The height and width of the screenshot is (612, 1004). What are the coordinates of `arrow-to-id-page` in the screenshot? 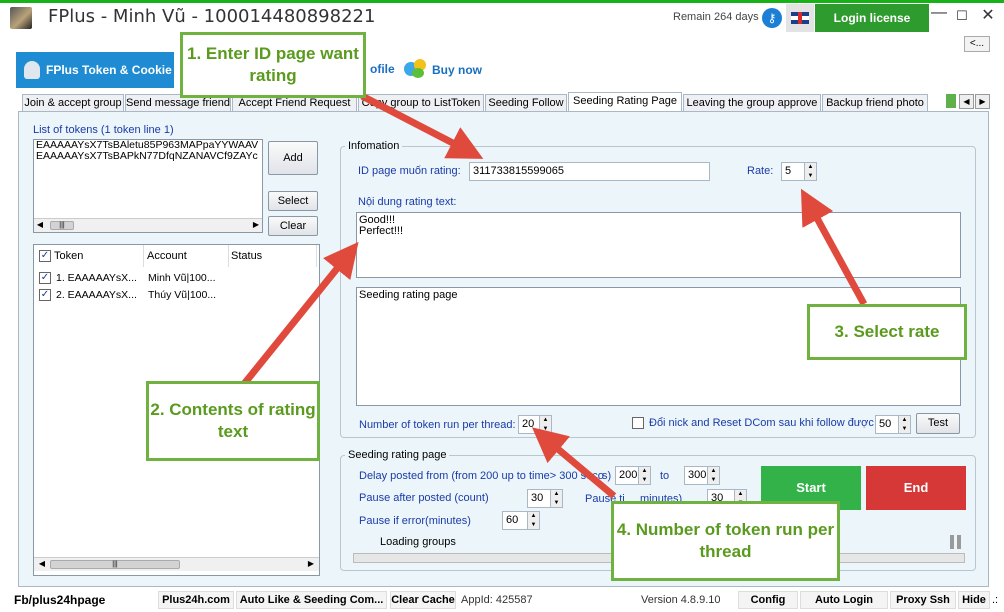 It's located at (422, 125).